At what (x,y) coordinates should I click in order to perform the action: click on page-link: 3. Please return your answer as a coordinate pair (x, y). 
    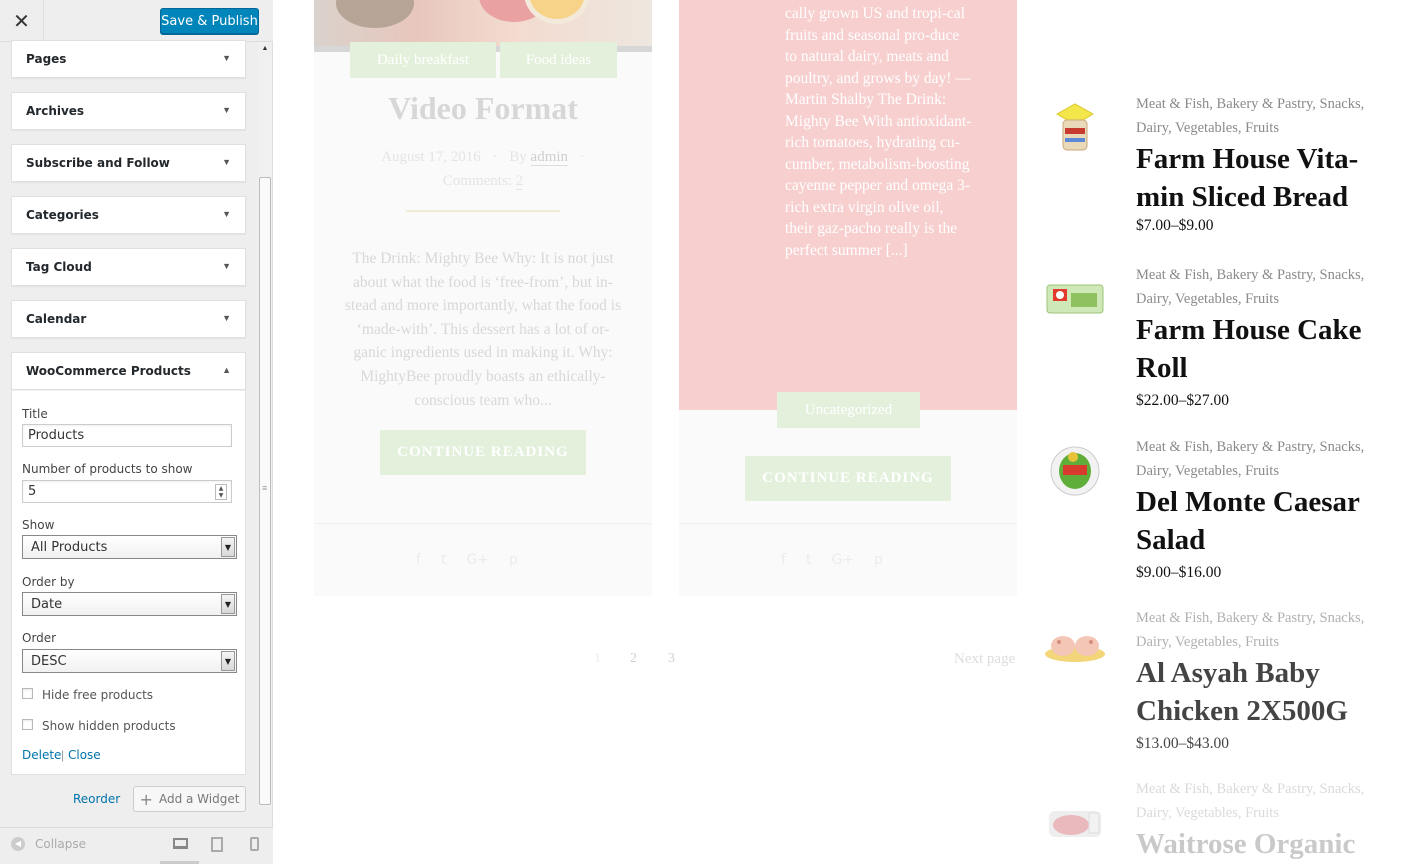
    Looking at the image, I should click on (671, 659).